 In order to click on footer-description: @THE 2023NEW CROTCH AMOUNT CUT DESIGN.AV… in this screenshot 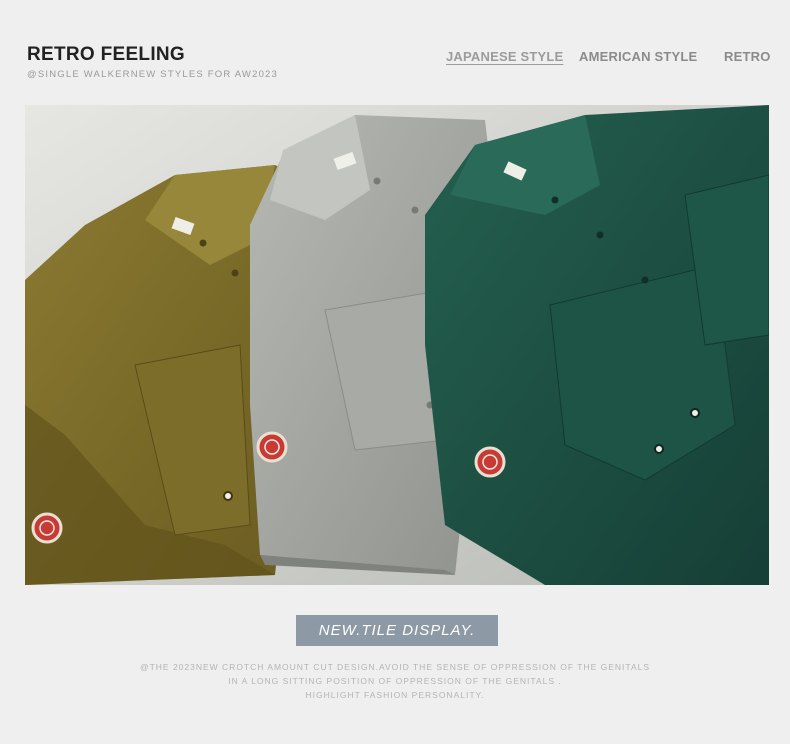, I will do `click(395, 681)`.